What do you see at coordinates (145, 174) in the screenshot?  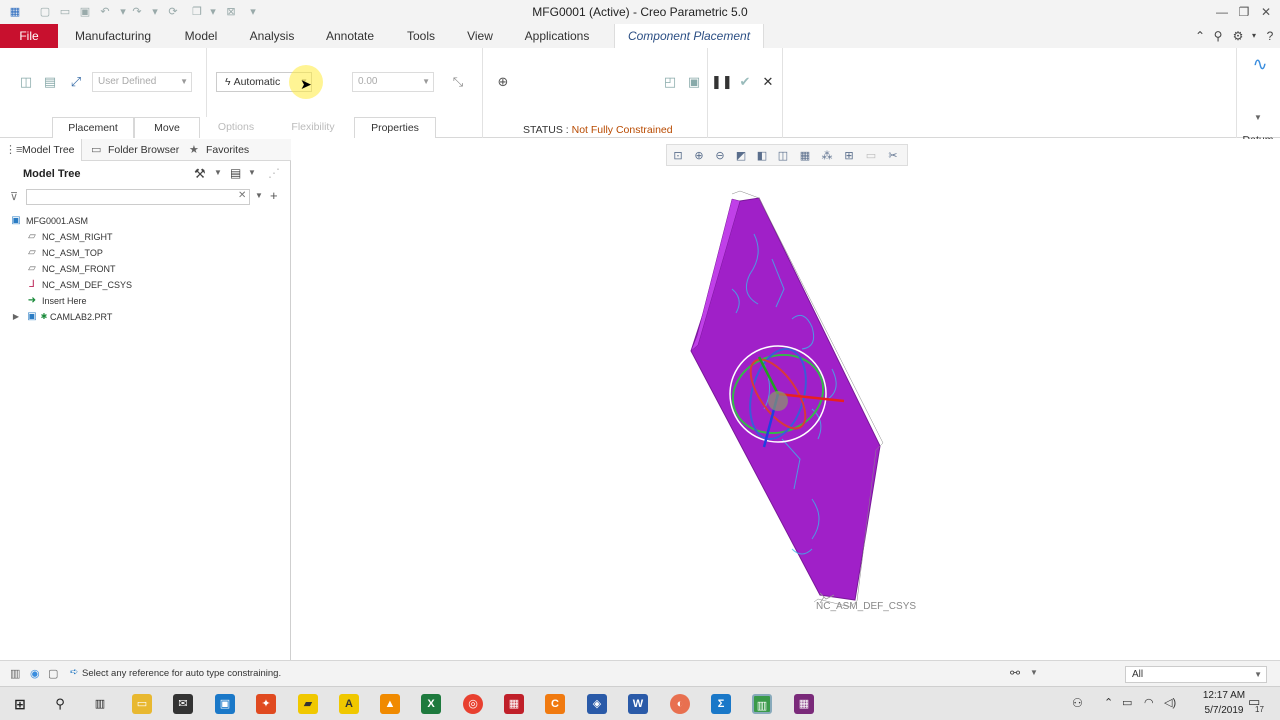 I see `model-tree-header: Model Tree ⚒ ▼ ▤ ▼ ⋰` at bounding box center [145, 174].